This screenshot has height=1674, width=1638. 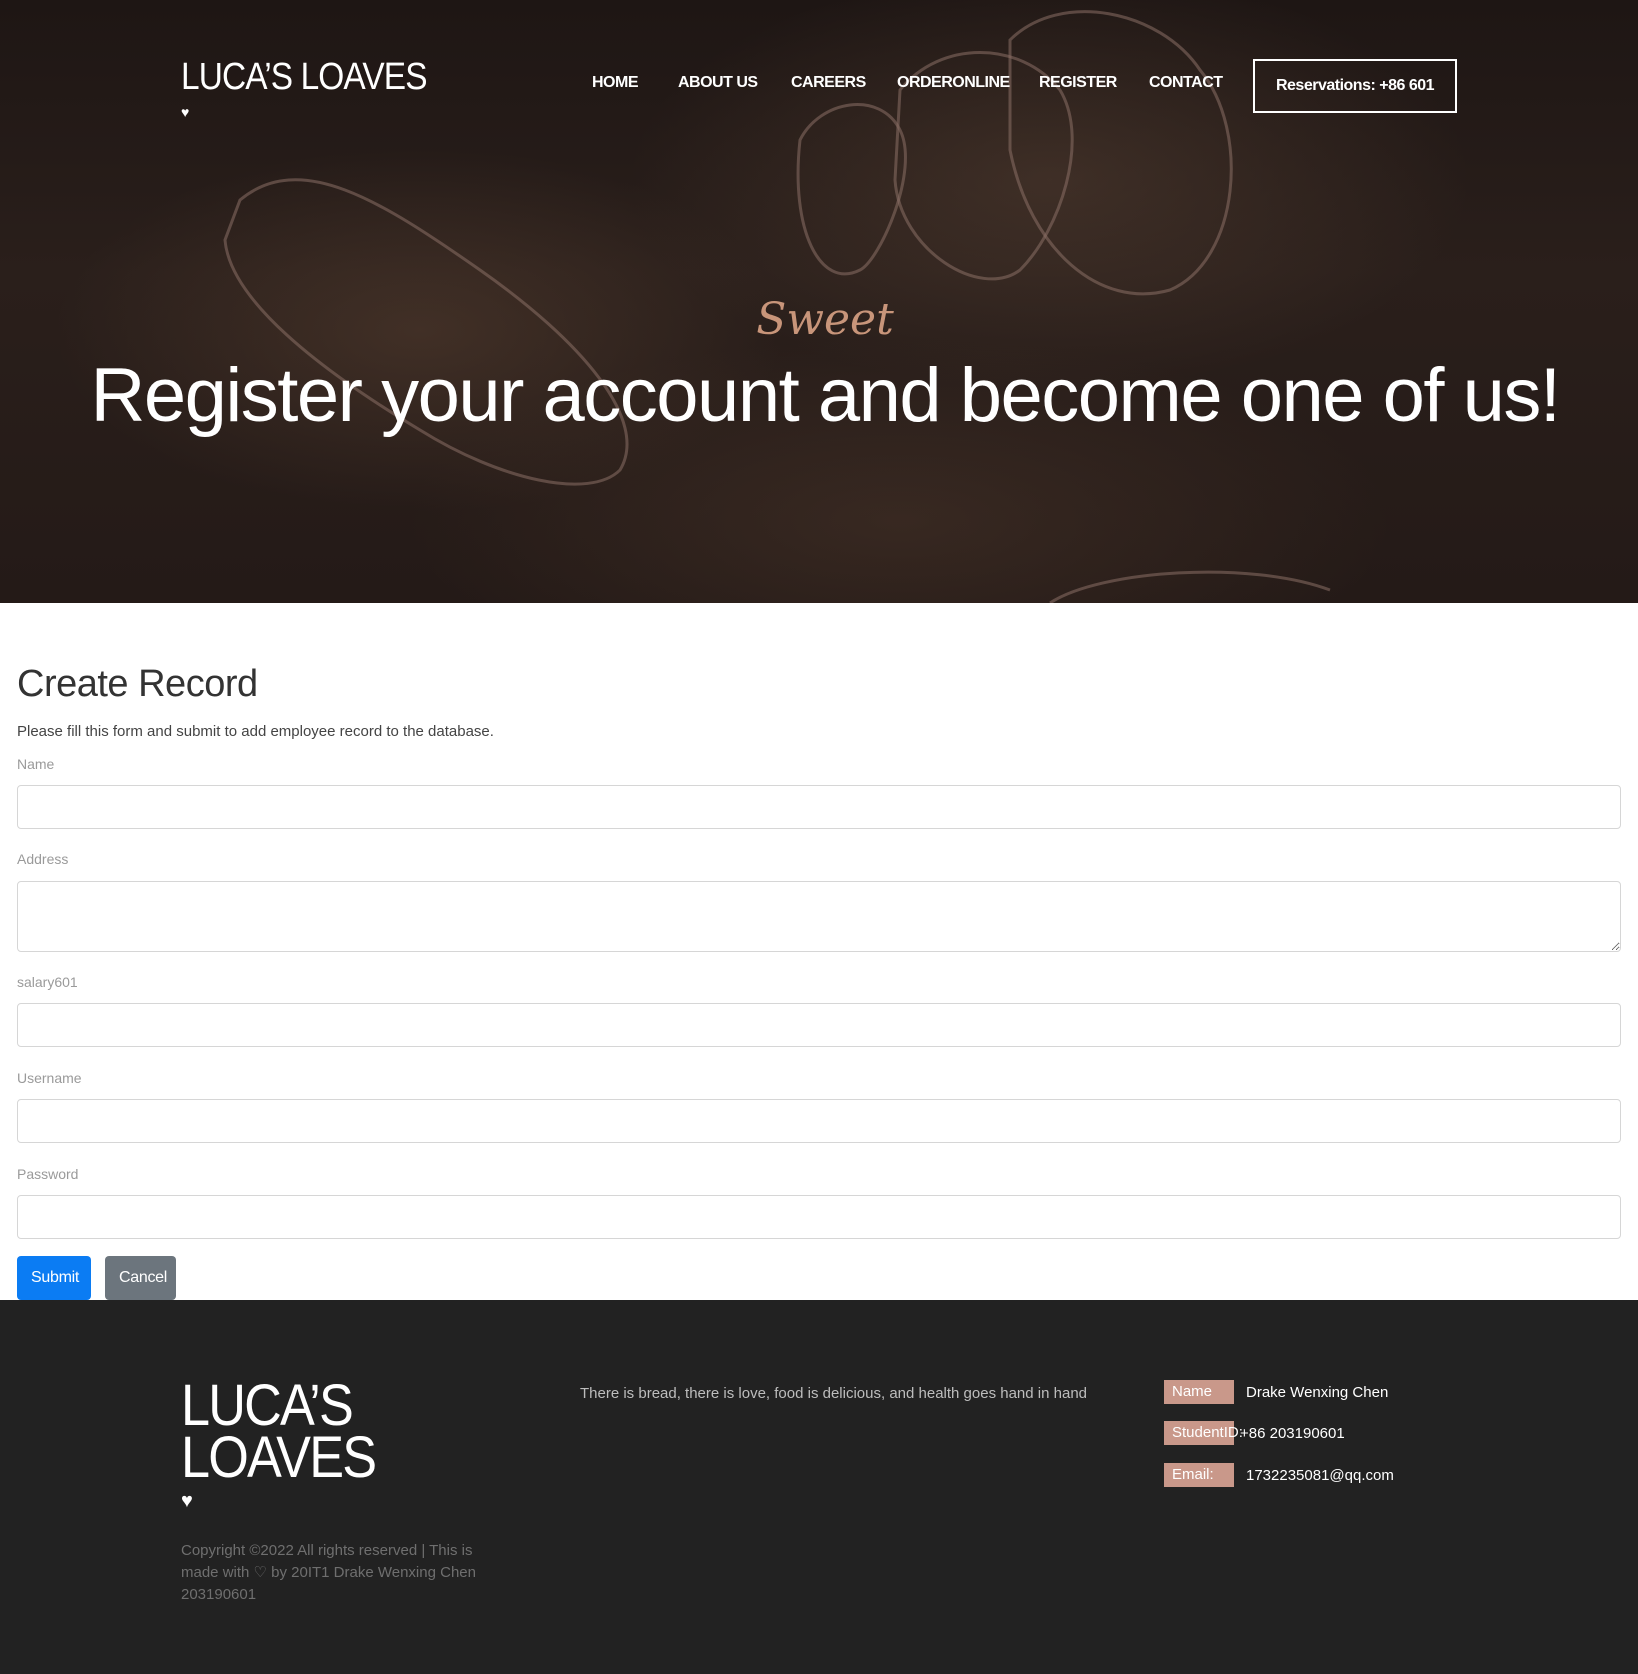 I want to click on password-input, so click(x=819, y=1217).